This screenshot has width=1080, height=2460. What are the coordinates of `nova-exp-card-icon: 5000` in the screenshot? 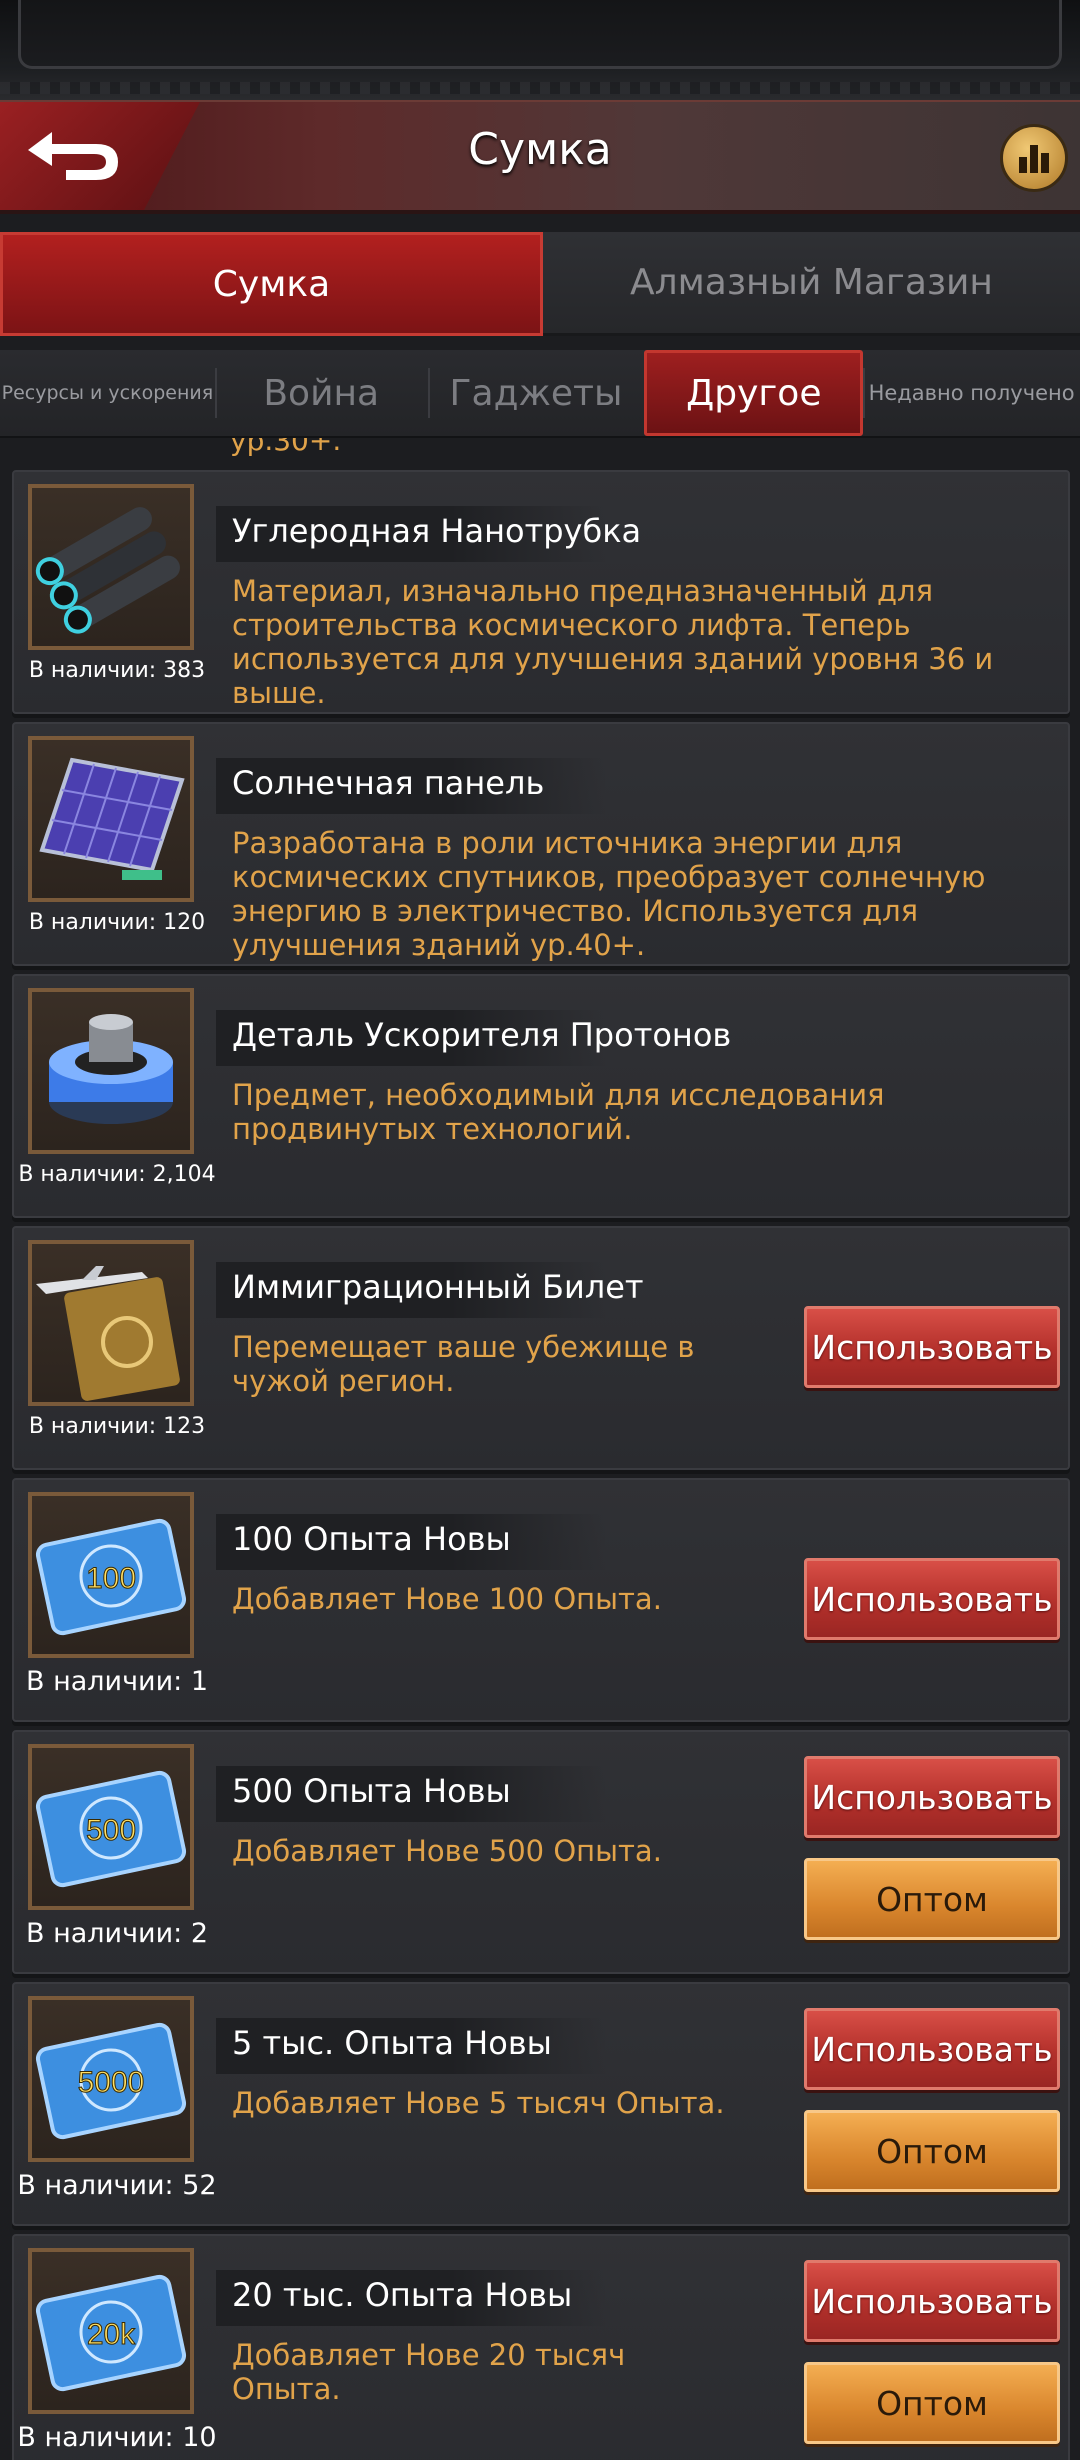 It's located at (111, 2081).